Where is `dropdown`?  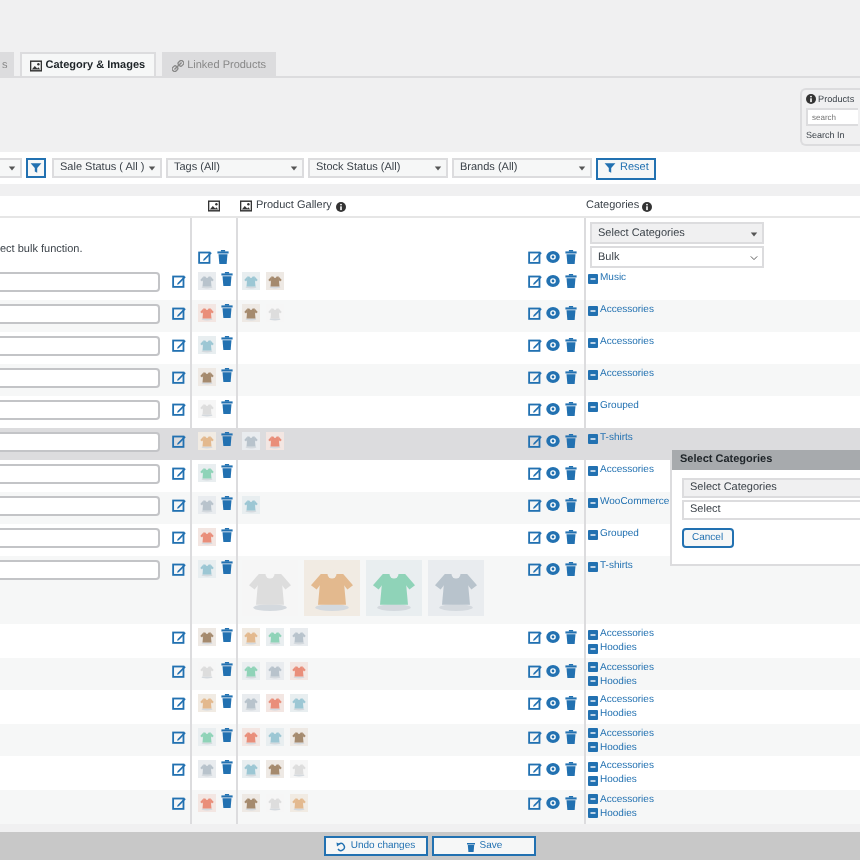
dropdown is located at coordinates (11, 168).